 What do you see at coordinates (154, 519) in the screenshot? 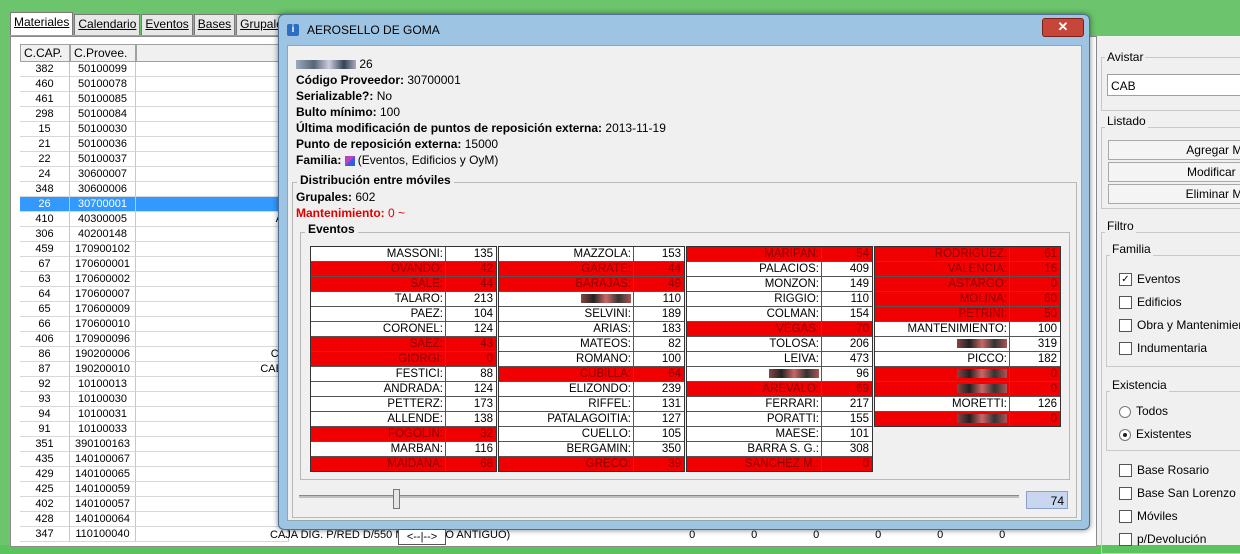
I see `table-row: 428 140100064` at bounding box center [154, 519].